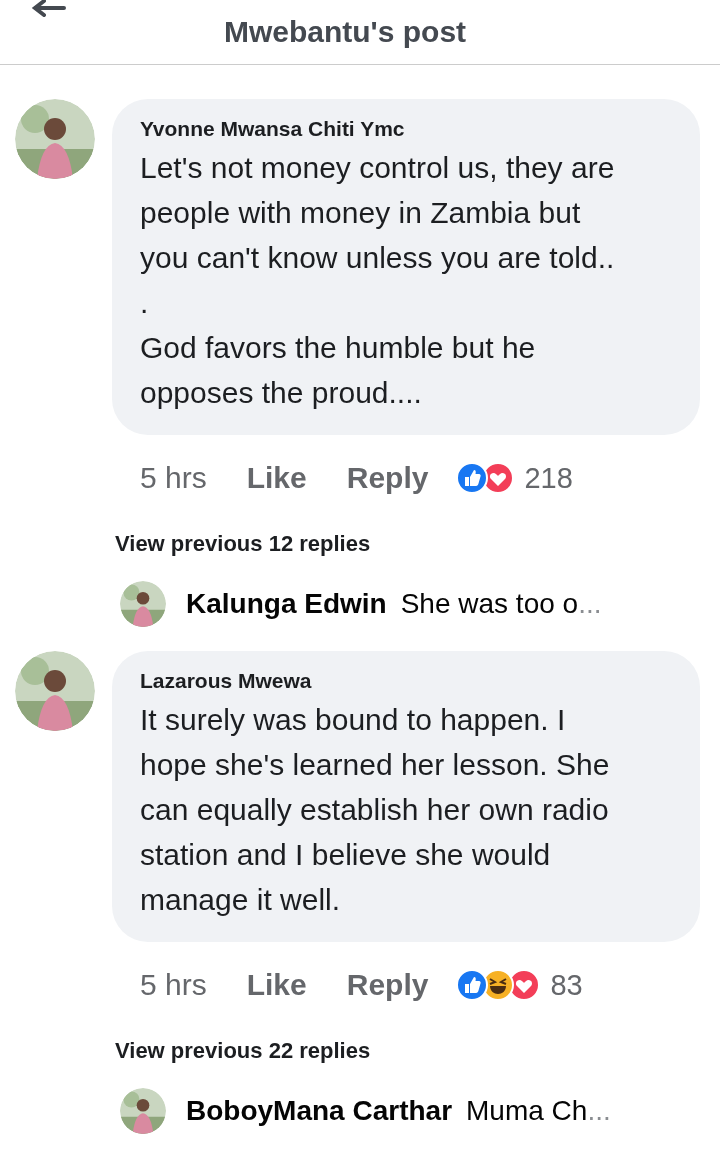 This screenshot has height=1163, width=720. I want to click on view-replies-link: View previous 22 replies, so click(360, 1037).